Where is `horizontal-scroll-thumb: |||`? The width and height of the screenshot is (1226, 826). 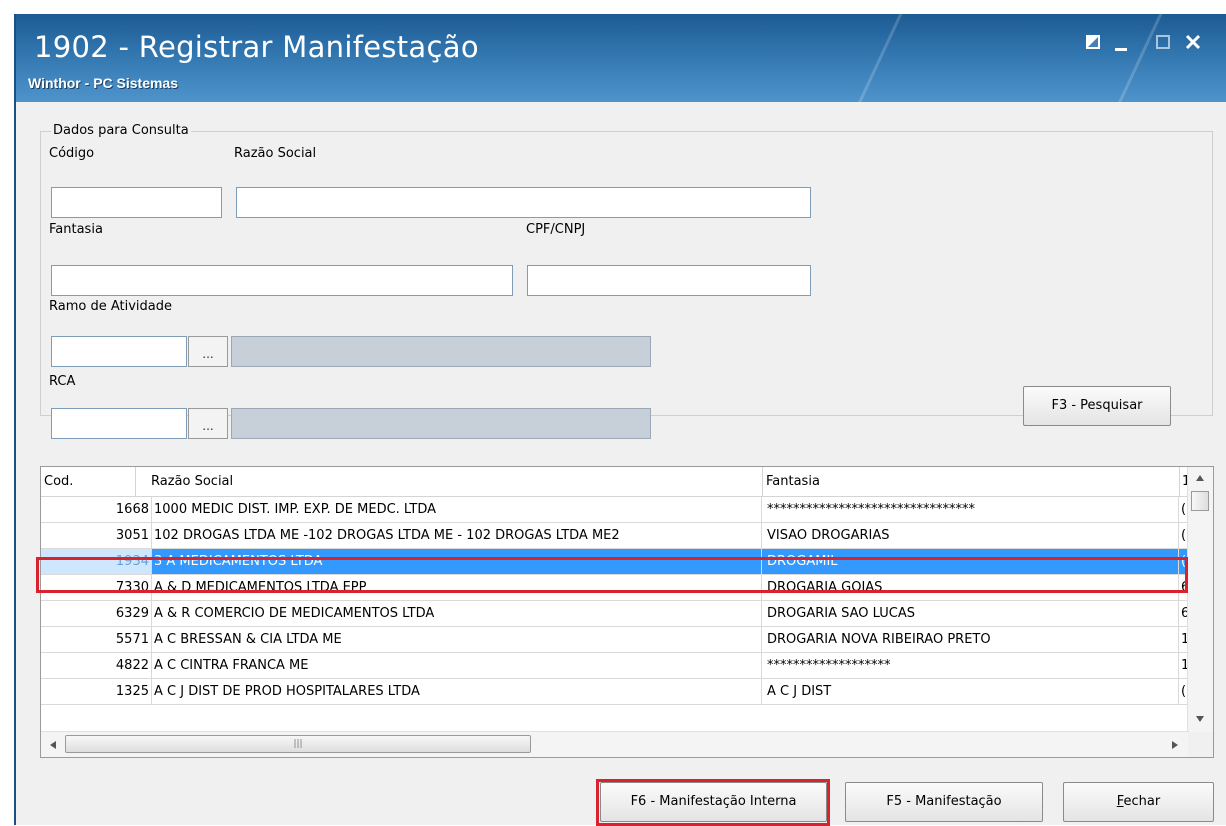
horizontal-scroll-thumb: ||| is located at coordinates (298, 744).